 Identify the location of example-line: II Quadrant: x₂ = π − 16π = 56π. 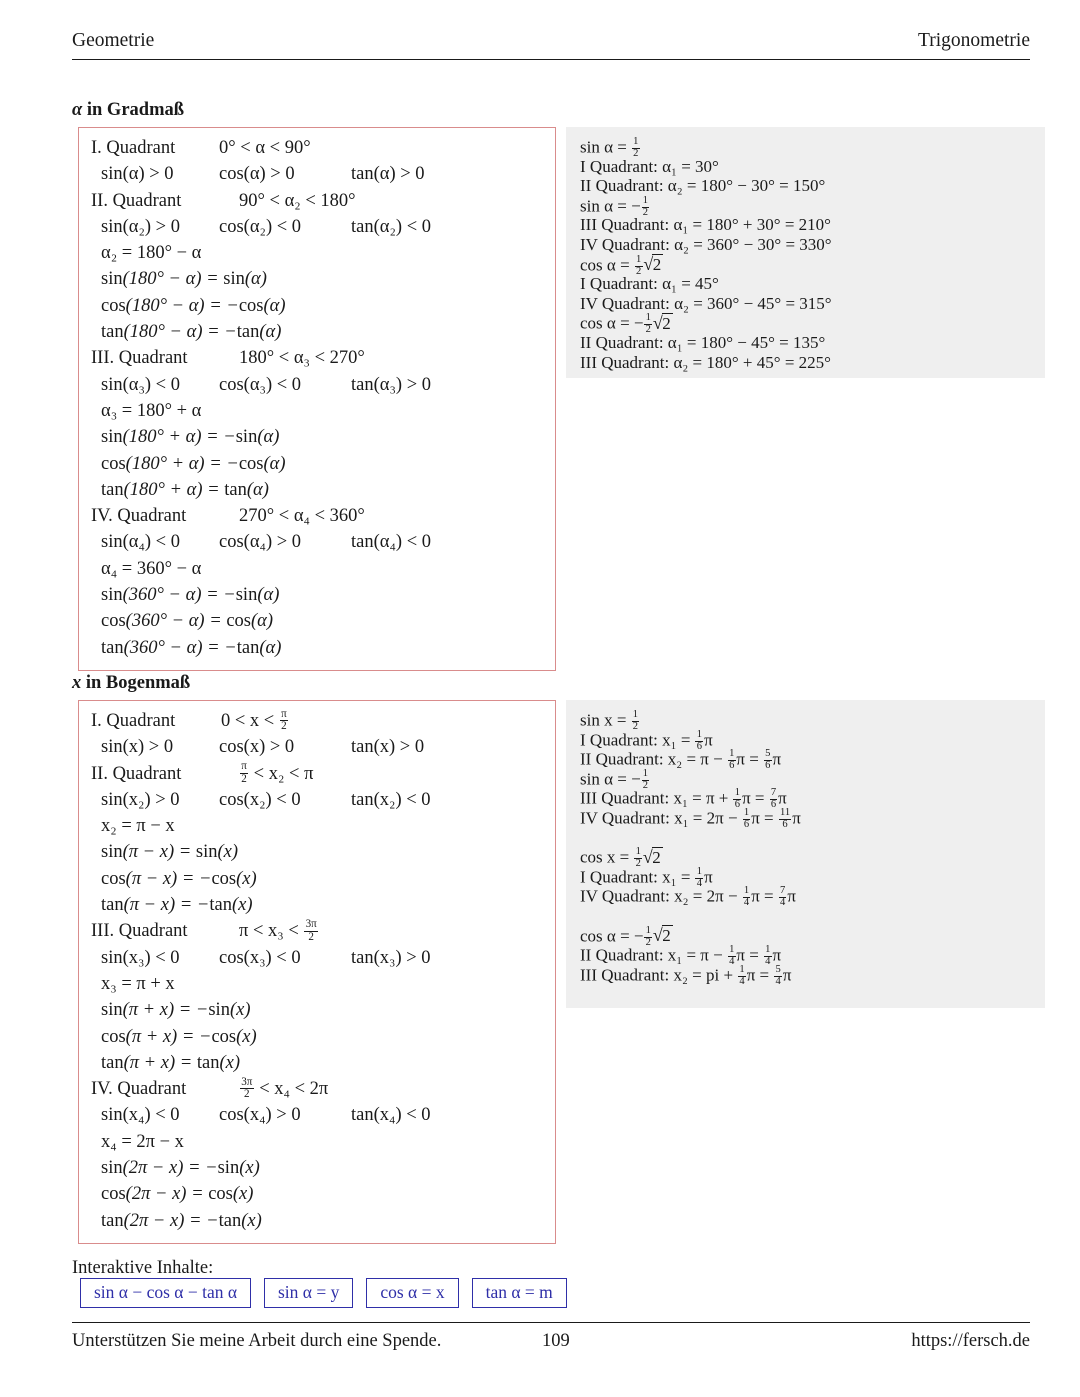
(681, 760).